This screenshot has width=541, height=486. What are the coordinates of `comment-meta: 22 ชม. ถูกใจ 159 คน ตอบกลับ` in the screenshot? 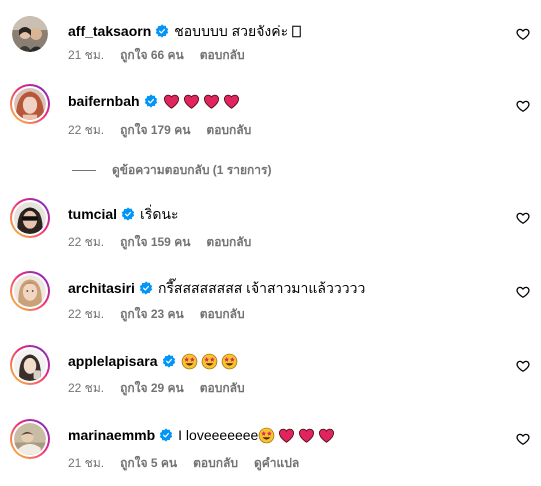 It's located at (167, 242).